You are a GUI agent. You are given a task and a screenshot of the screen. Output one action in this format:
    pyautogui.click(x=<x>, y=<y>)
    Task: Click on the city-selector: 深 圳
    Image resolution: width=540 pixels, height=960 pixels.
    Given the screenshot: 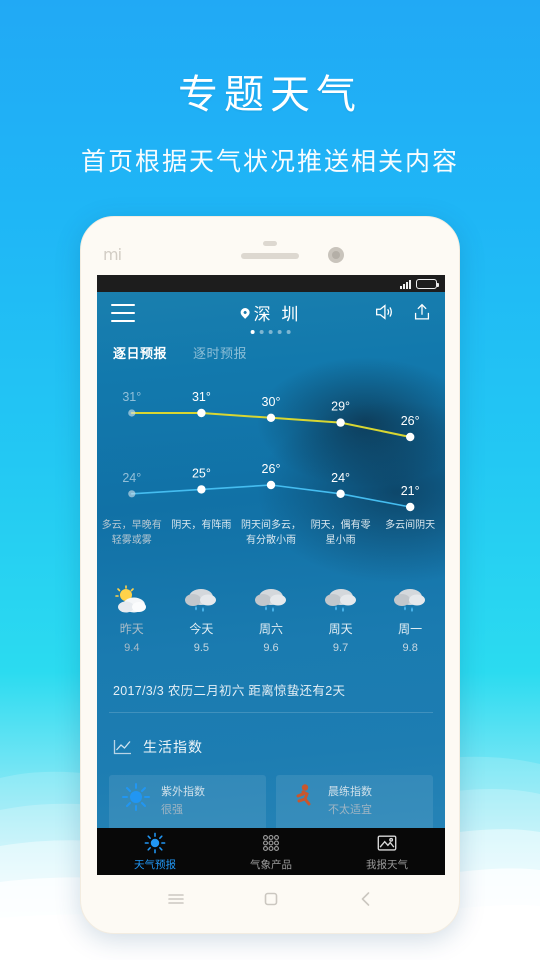 What is the action you would take?
    pyautogui.click(x=270, y=317)
    